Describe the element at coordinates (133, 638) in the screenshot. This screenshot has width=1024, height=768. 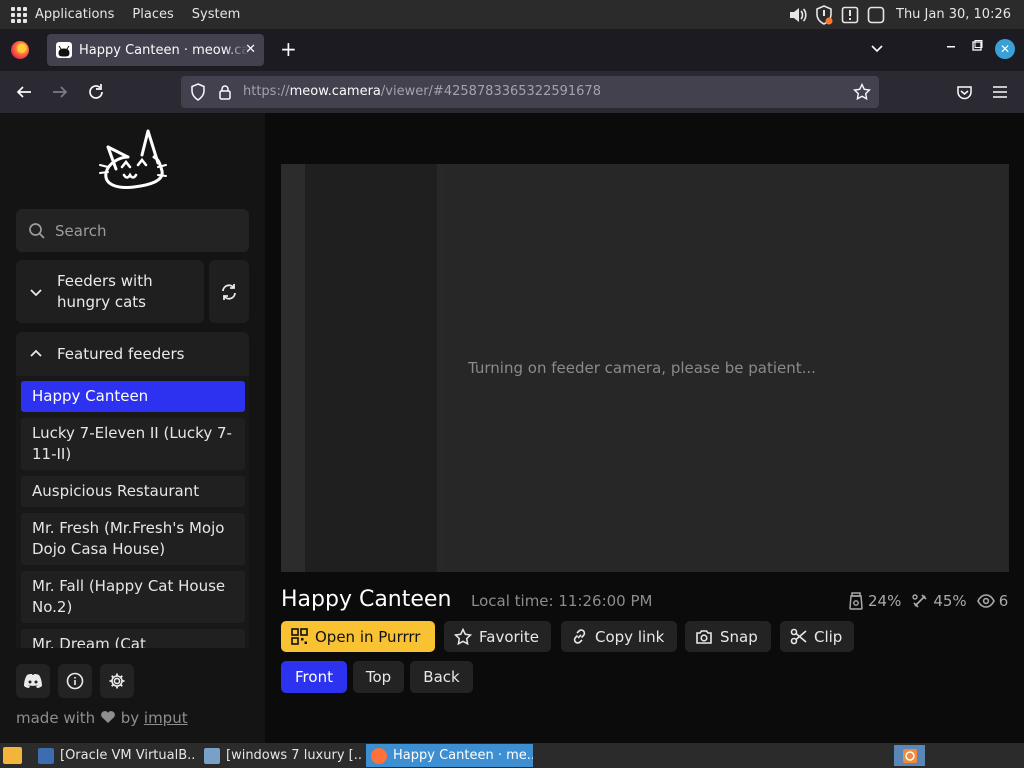
I see `feeder-item-mr-dream: Mr. Dream (Cat Prostheses)` at that location.